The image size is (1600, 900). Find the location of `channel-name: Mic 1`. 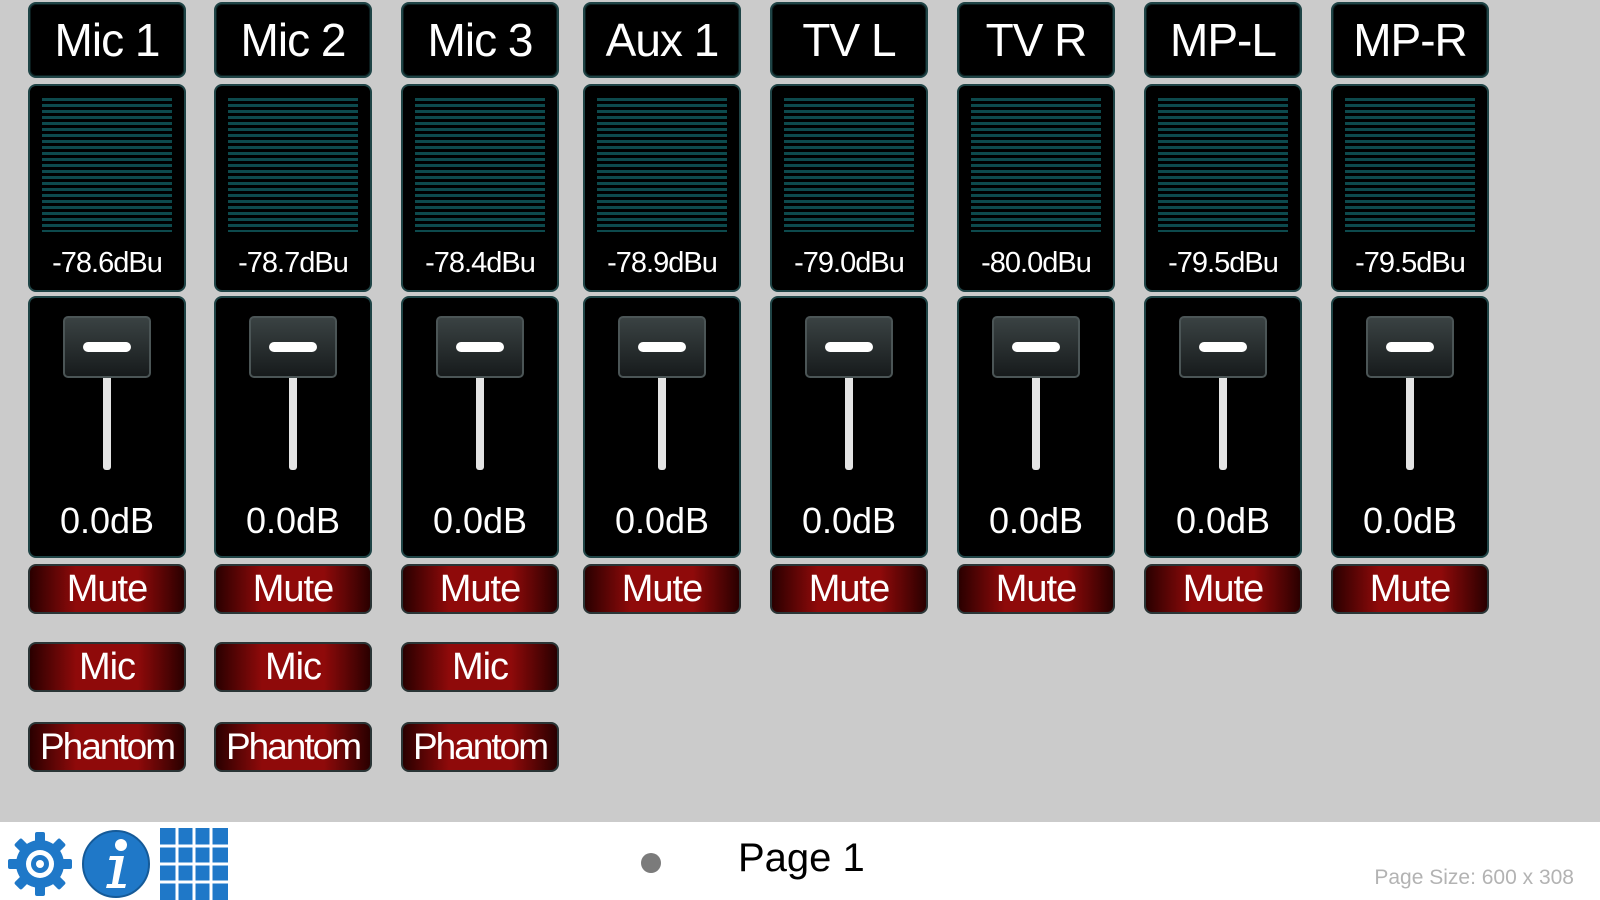

channel-name: Mic 1 is located at coordinates (107, 40).